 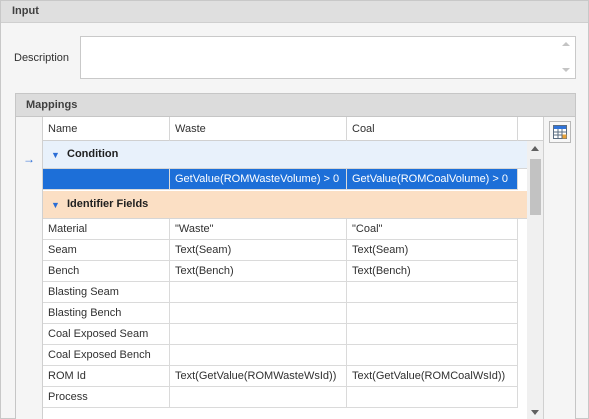 I want to click on grid-vertical-scrollbar, so click(x=535, y=280).